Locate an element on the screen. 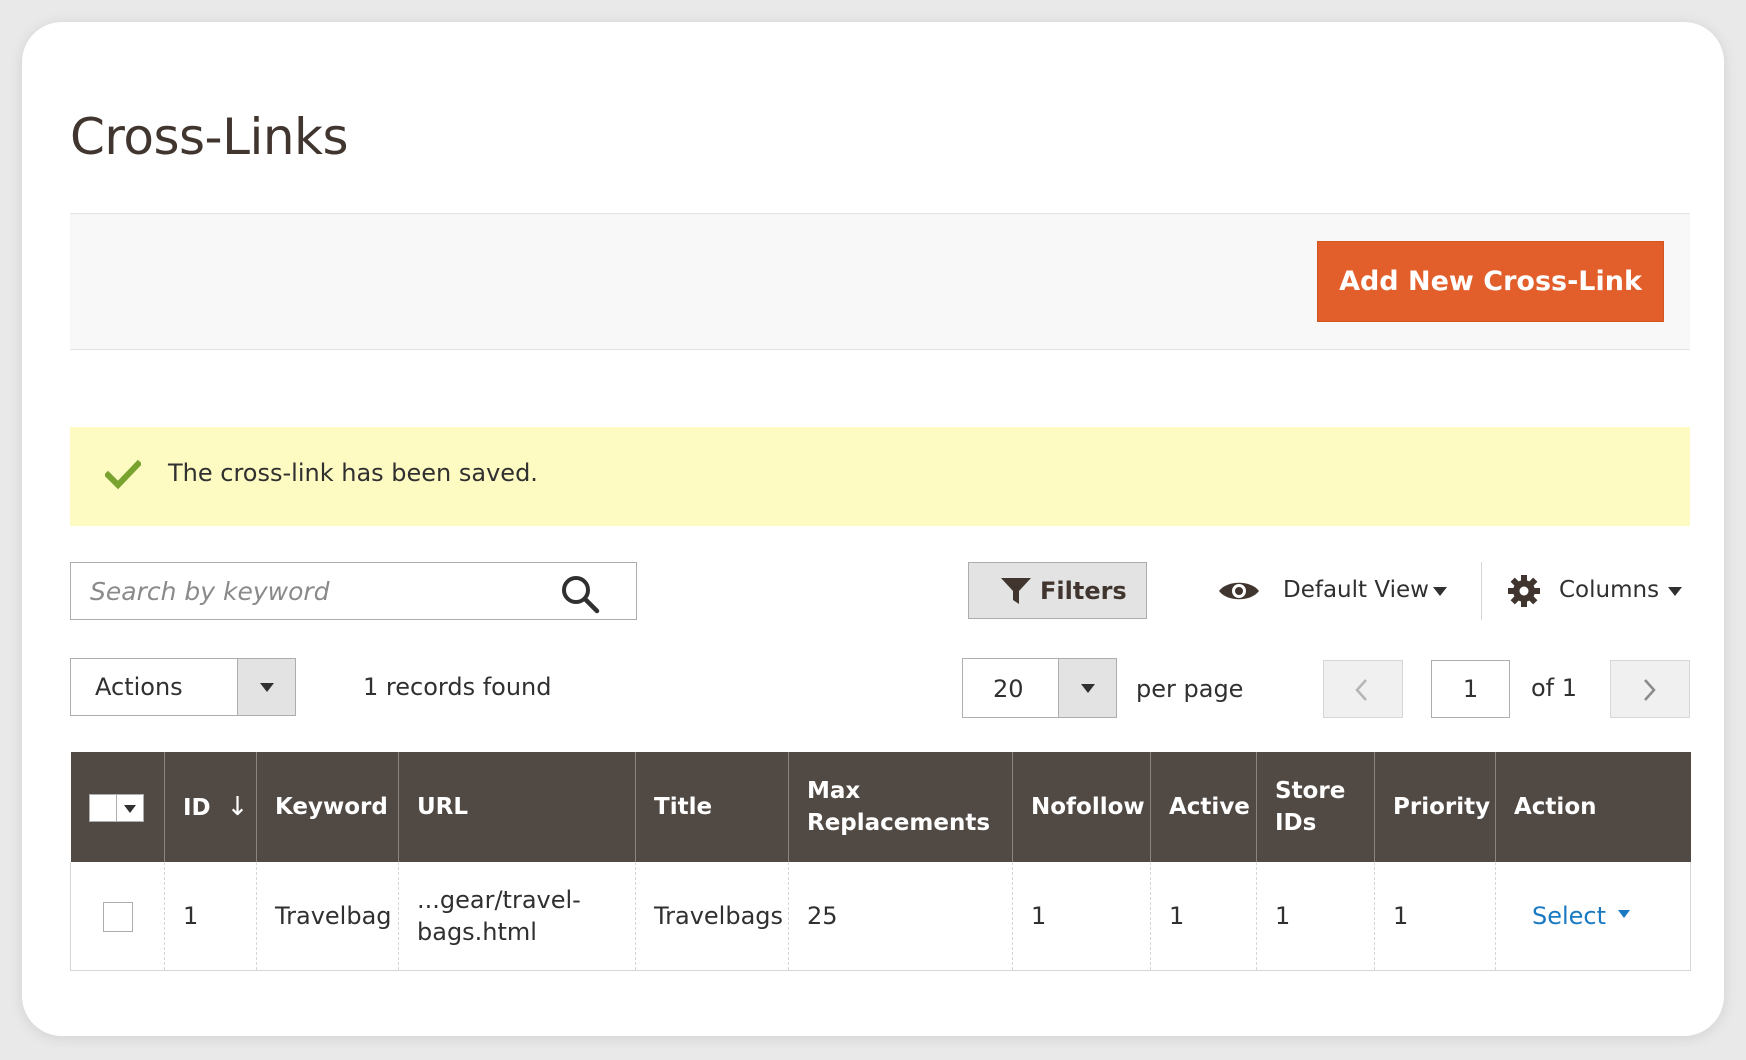  search-box is located at coordinates (353, 591).